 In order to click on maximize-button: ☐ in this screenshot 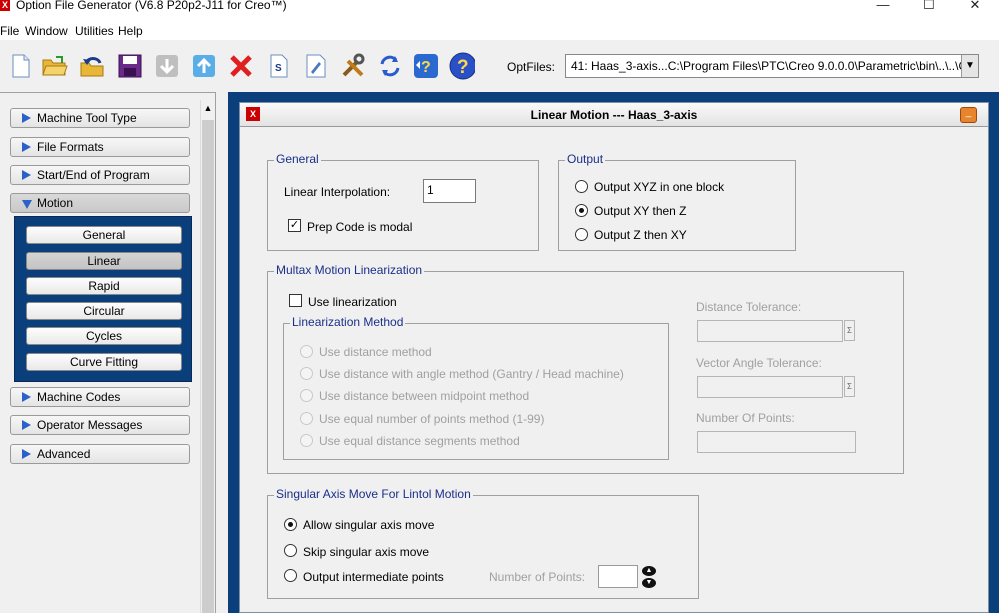, I will do `click(929, 7)`.